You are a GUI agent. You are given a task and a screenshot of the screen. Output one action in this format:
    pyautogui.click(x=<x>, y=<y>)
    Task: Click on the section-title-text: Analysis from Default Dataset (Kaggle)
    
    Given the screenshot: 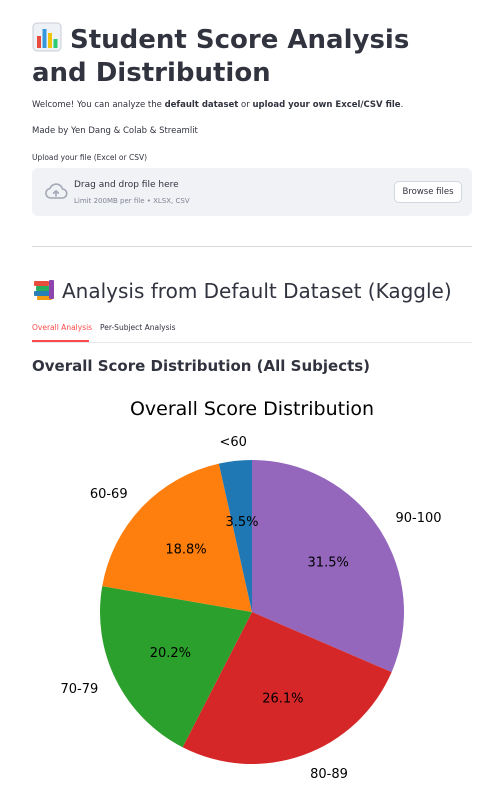 What is the action you would take?
    pyautogui.click(x=257, y=291)
    